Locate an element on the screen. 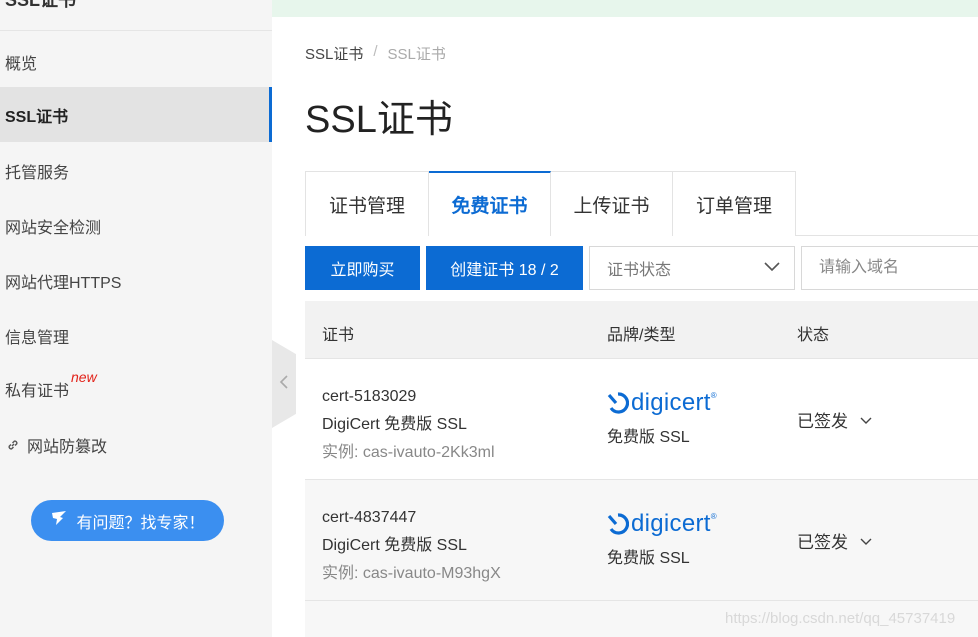 The image size is (978, 637). cert-id: cert-5183029 is located at coordinates (369, 396).